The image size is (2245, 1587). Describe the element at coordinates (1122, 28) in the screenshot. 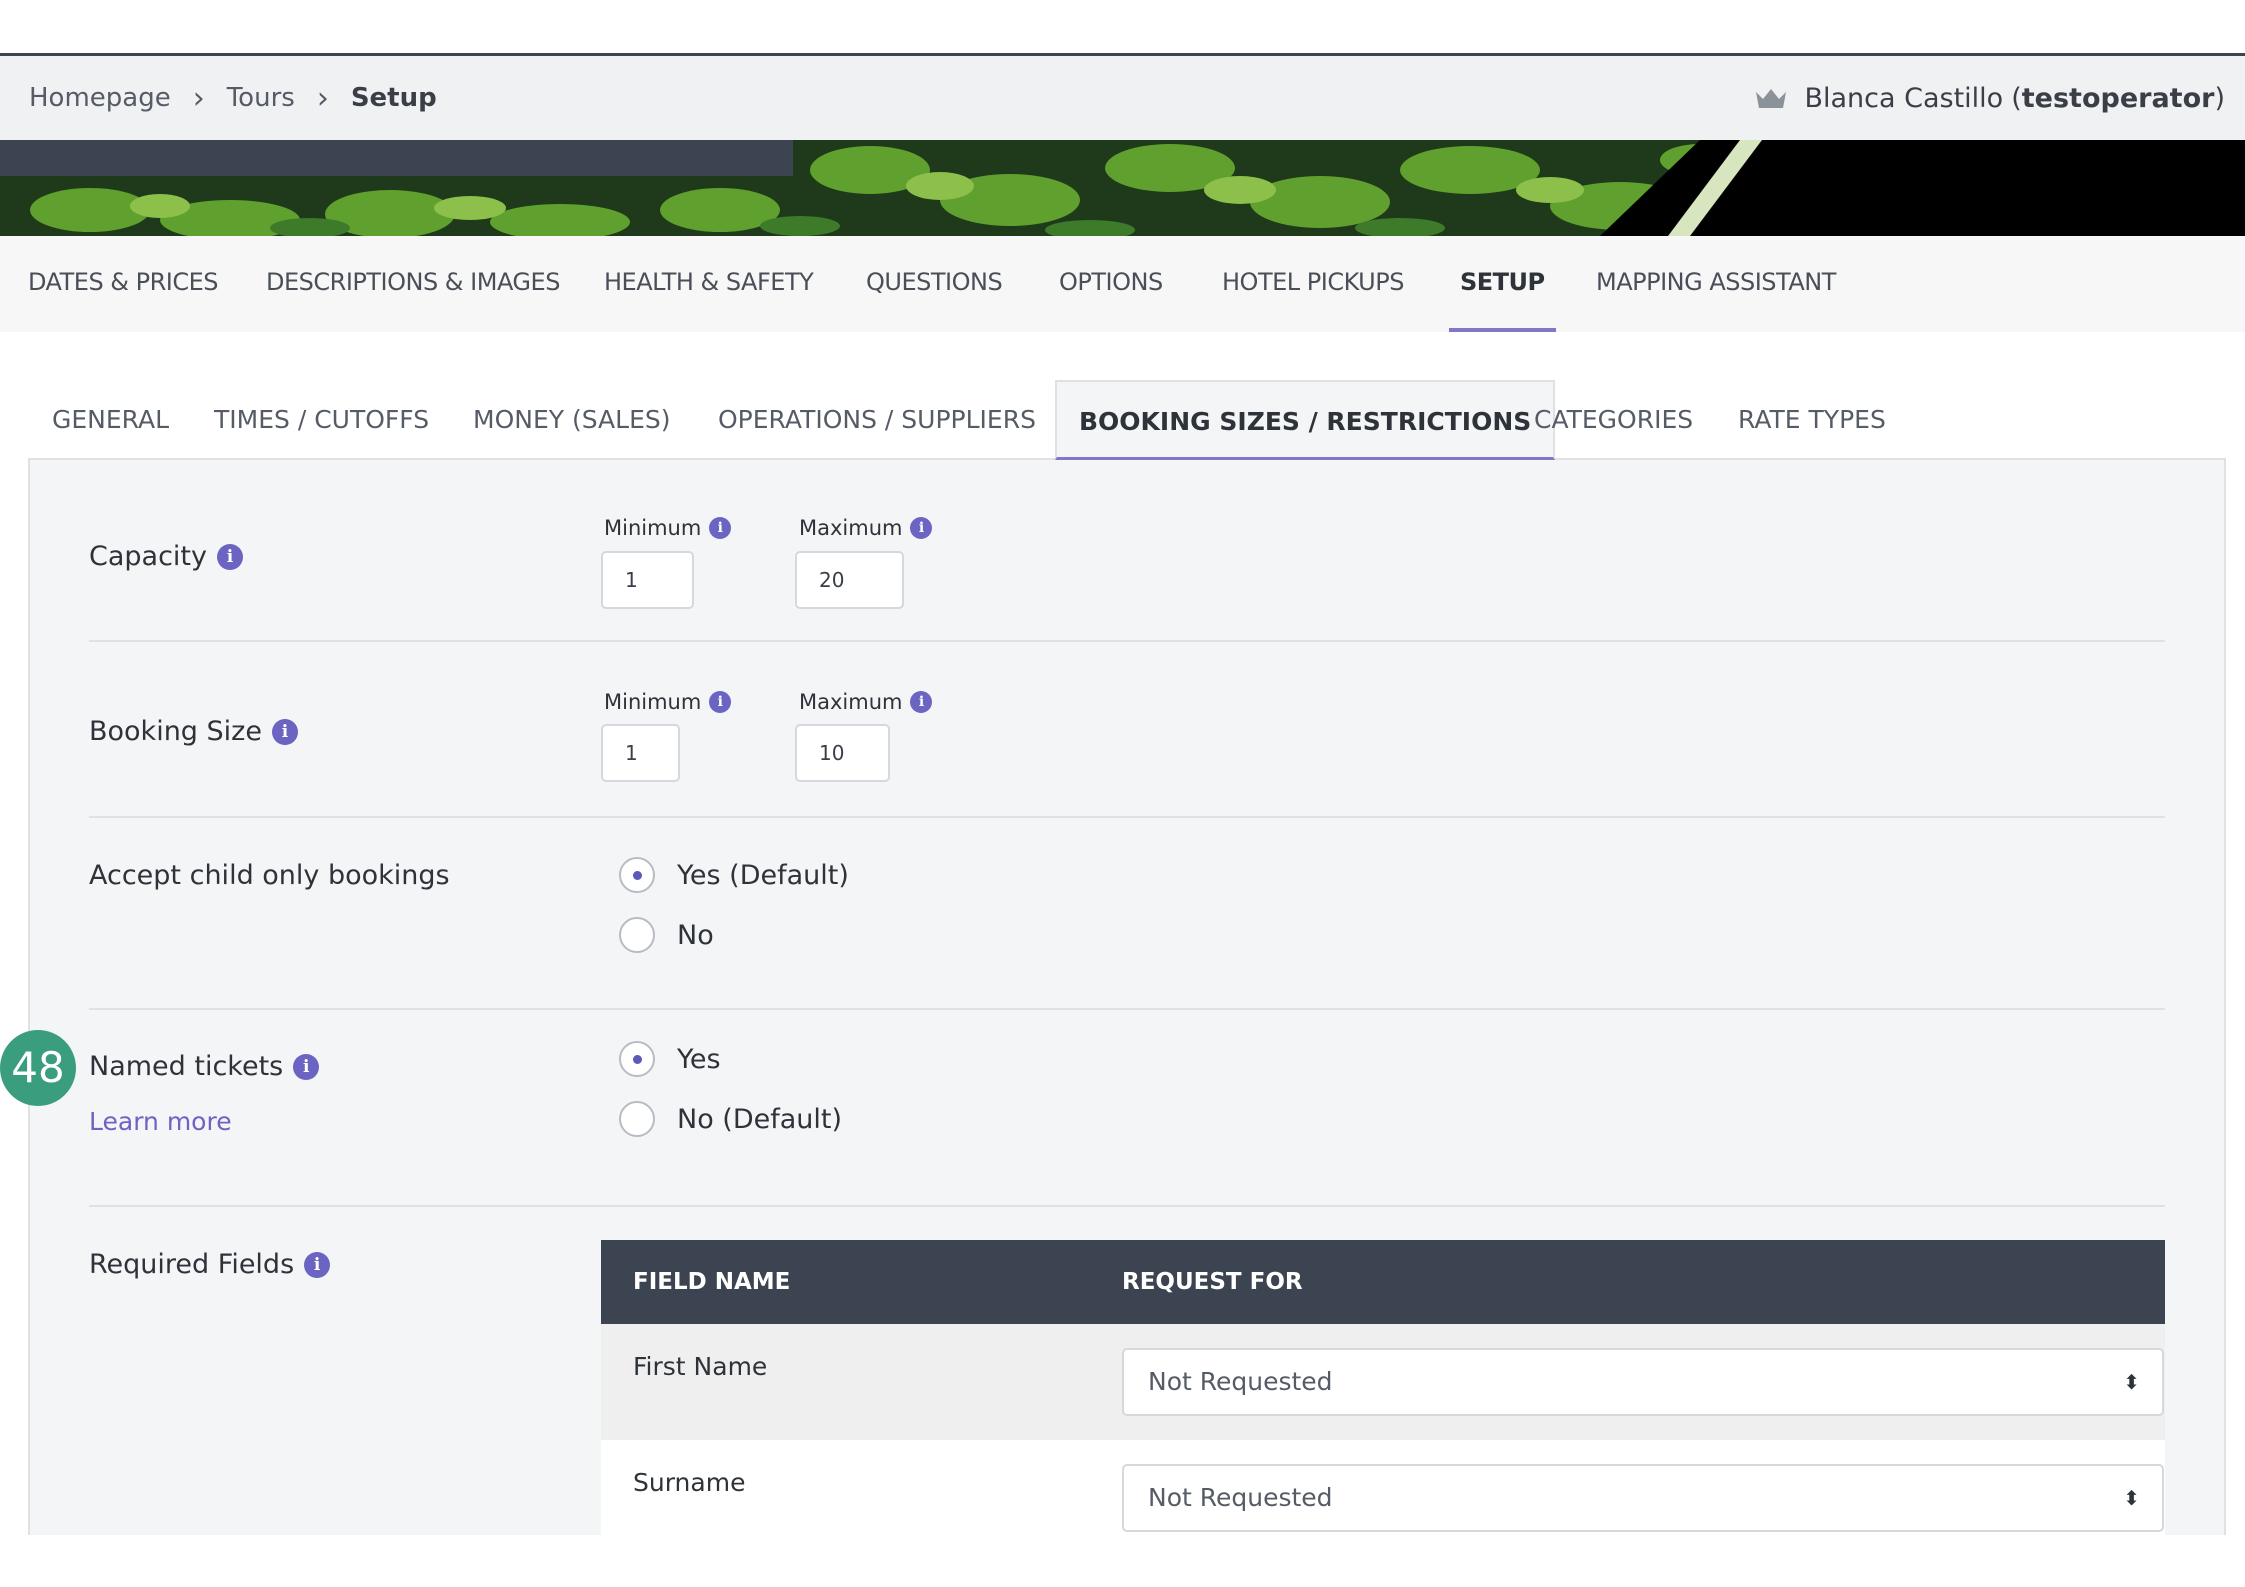

I see `top-strip` at that location.